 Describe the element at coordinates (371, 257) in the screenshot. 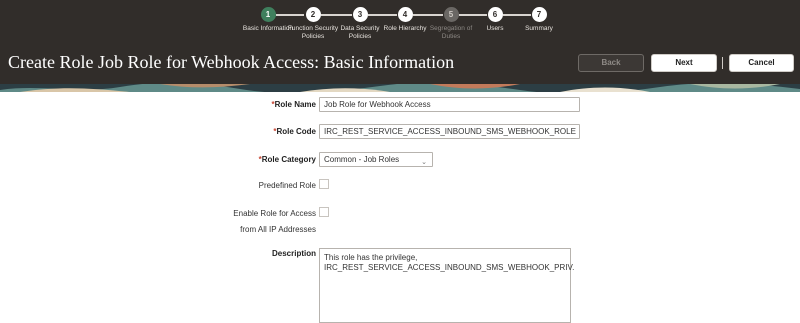

I see `description-line: This role has the privilege,` at that location.